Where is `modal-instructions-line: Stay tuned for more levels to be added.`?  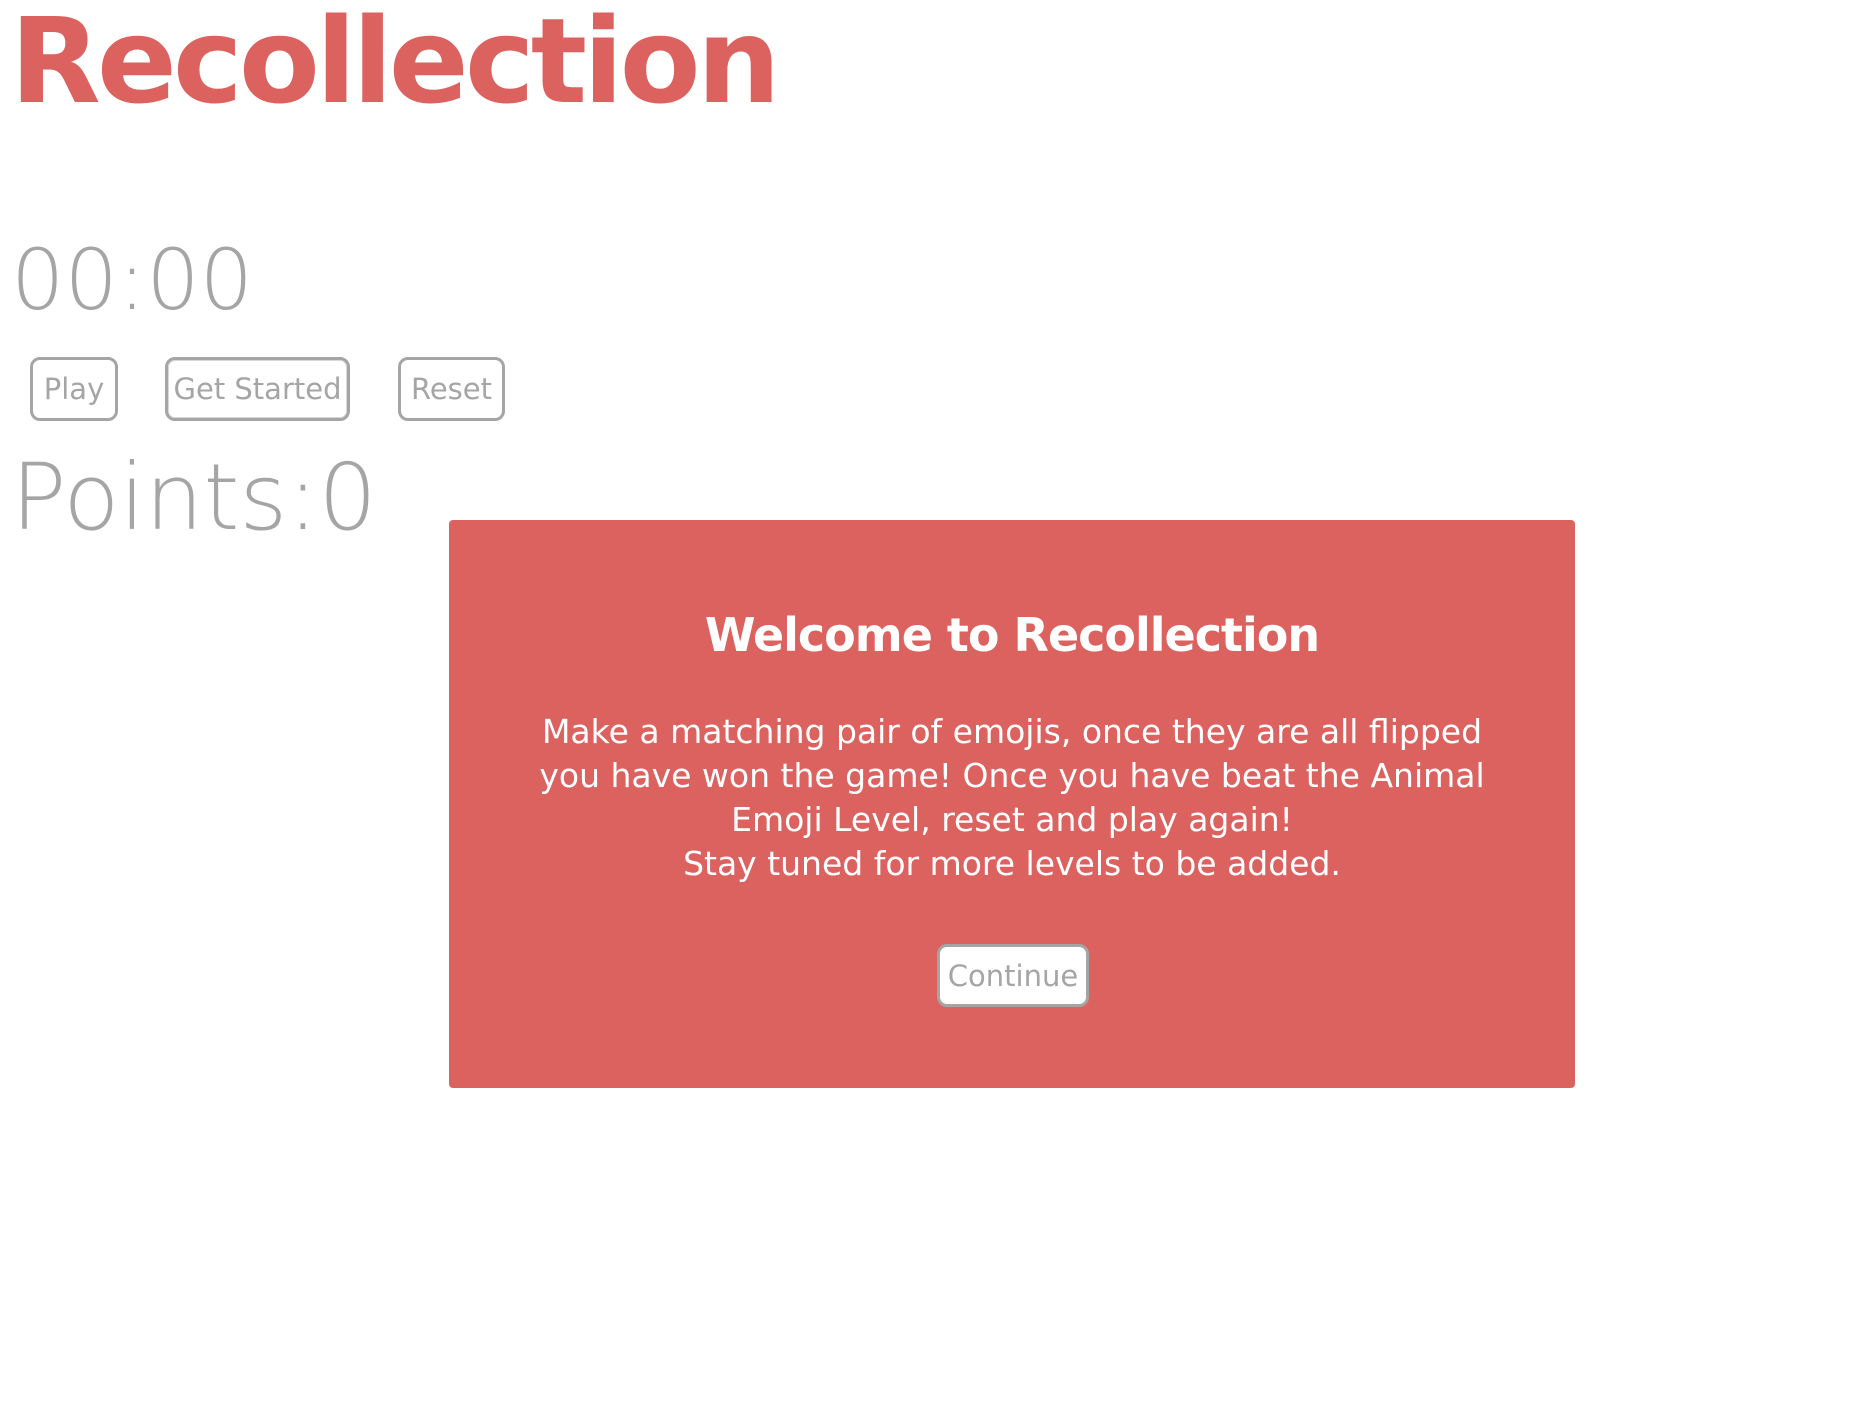 modal-instructions-line: Stay tuned for more levels to be added. is located at coordinates (1012, 863).